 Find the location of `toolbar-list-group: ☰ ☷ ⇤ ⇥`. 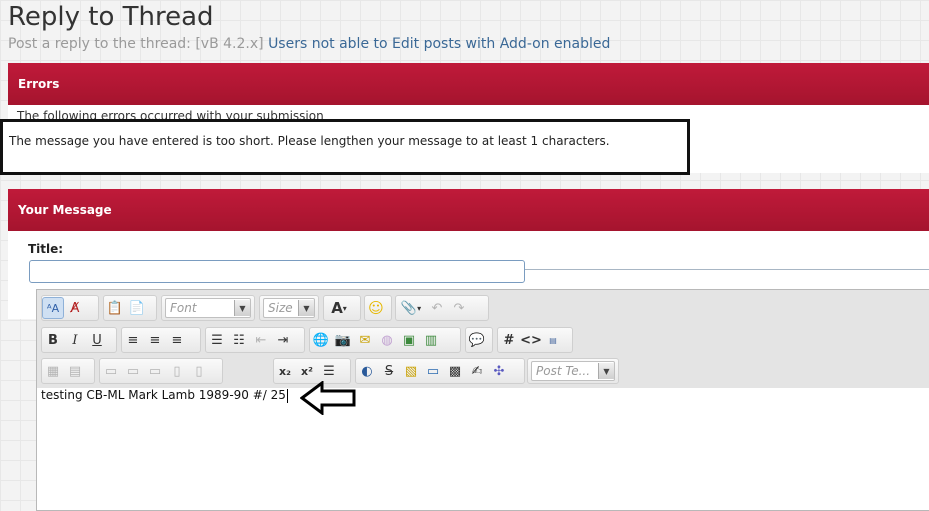

toolbar-list-group: ☰ ☷ ⇤ ⇥ is located at coordinates (255, 340).